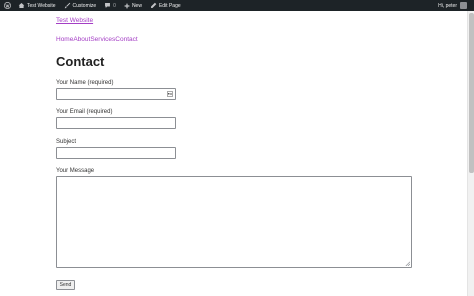 The height and width of the screenshot is (296, 474). I want to click on wordpress-logo-icon, so click(7, 5).